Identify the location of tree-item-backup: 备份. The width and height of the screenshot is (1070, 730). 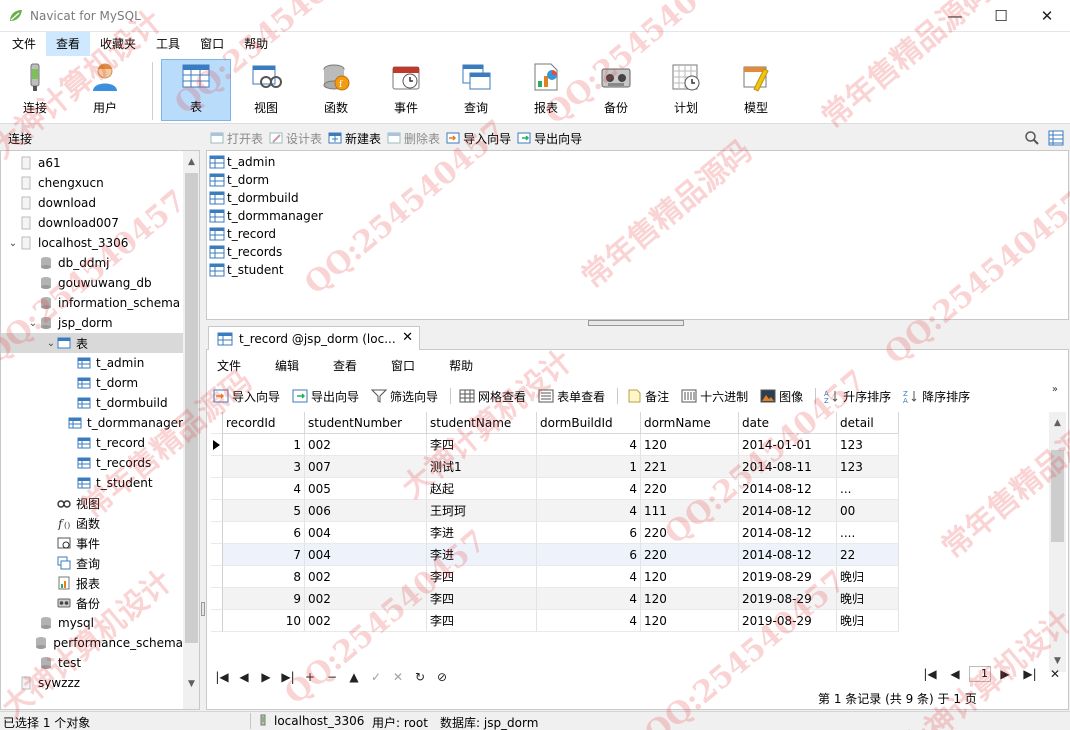
(92, 603).